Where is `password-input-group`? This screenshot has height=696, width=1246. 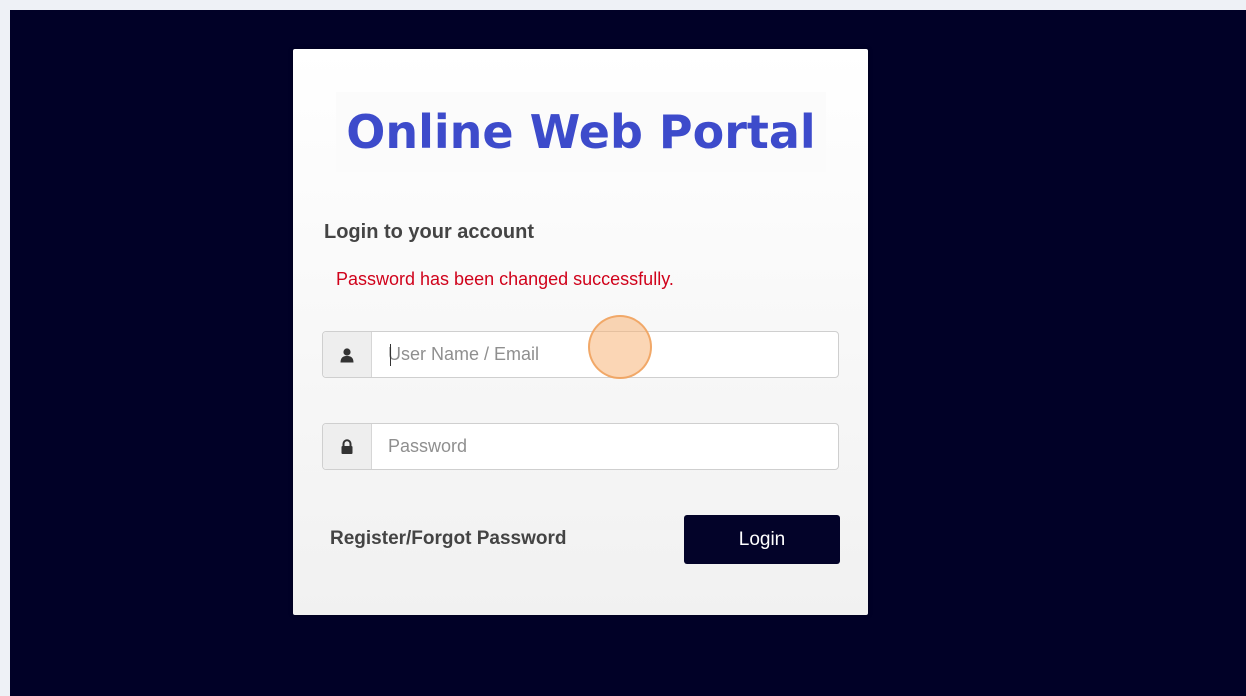 password-input-group is located at coordinates (580, 446).